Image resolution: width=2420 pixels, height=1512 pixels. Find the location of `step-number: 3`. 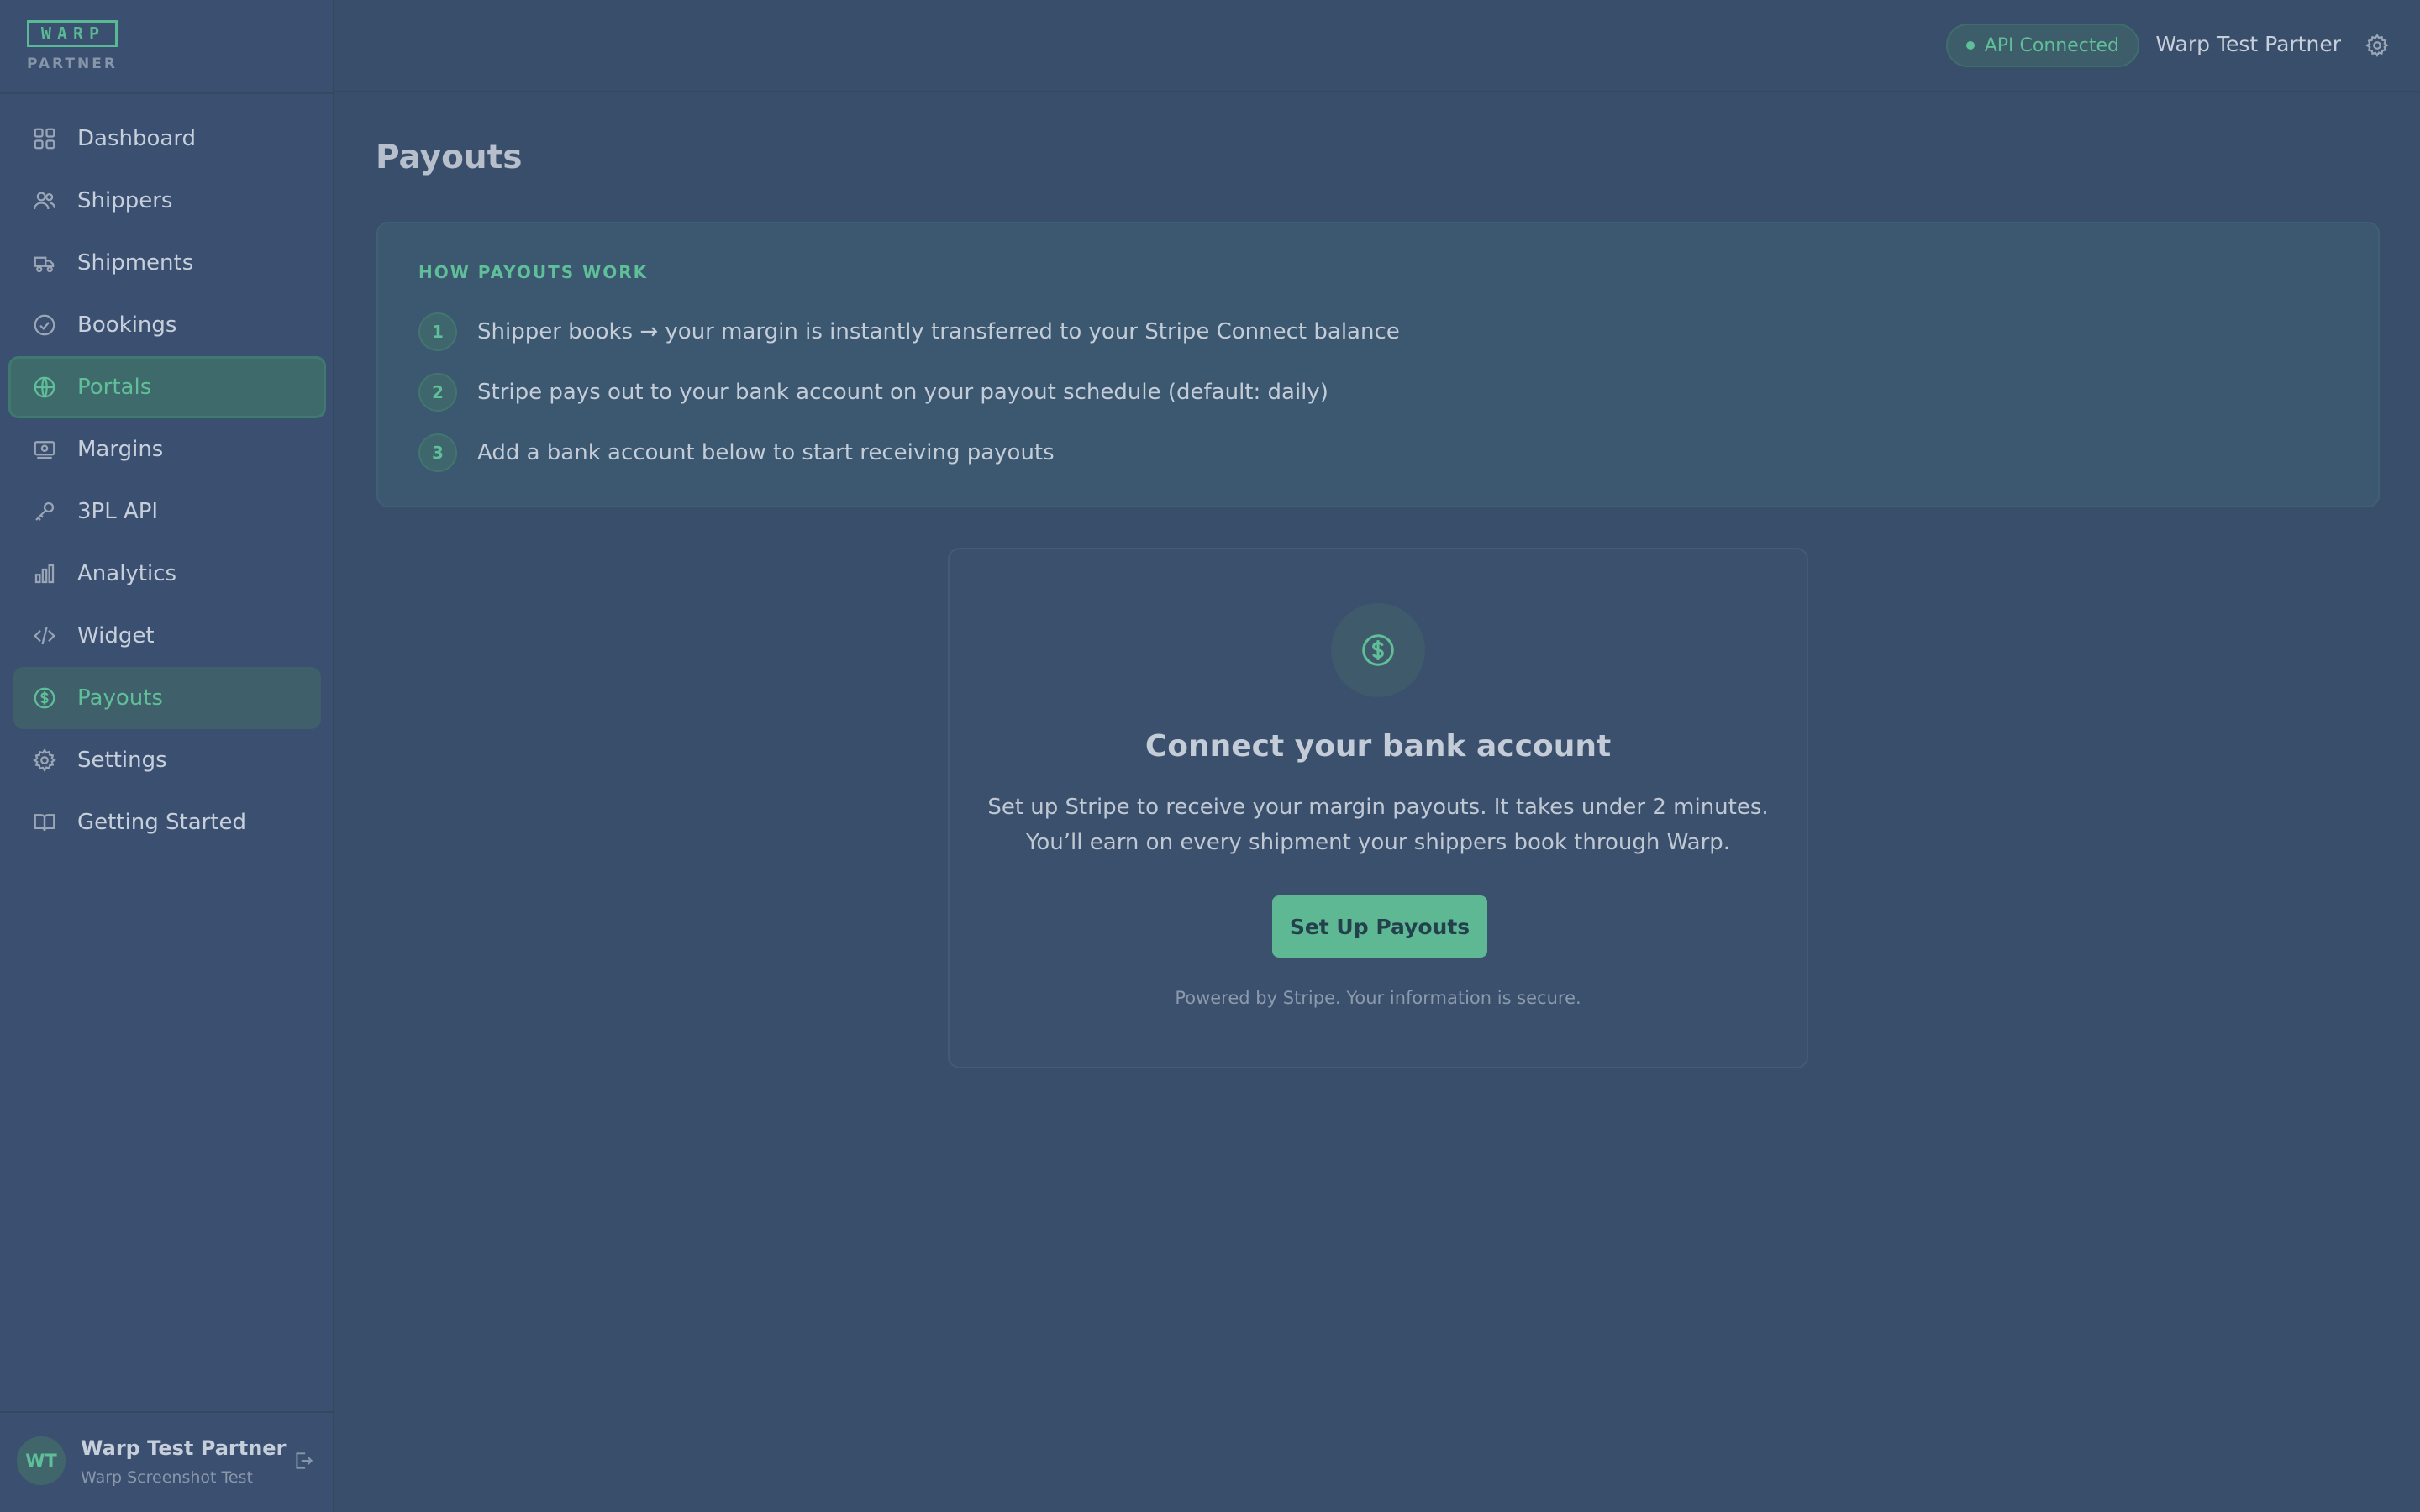

step-number: 3 is located at coordinates (437, 452).